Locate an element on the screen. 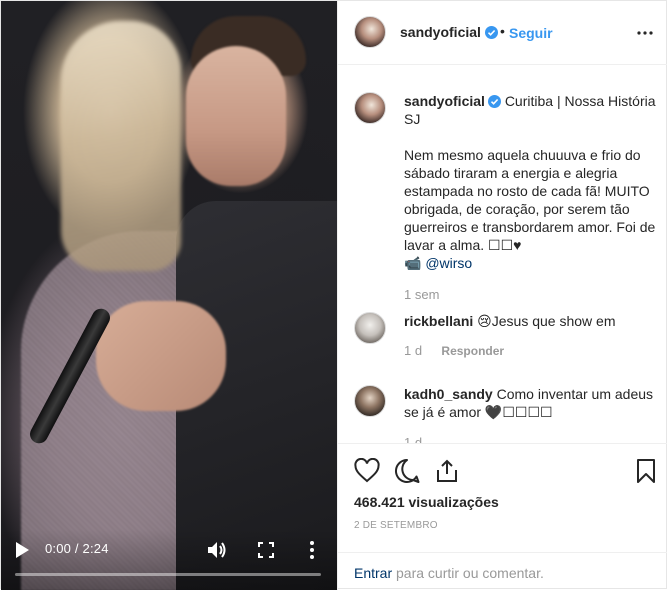 This screenshot has width=667, height=591. caption-username: sandyoficial is located at coordinates (444, 101).